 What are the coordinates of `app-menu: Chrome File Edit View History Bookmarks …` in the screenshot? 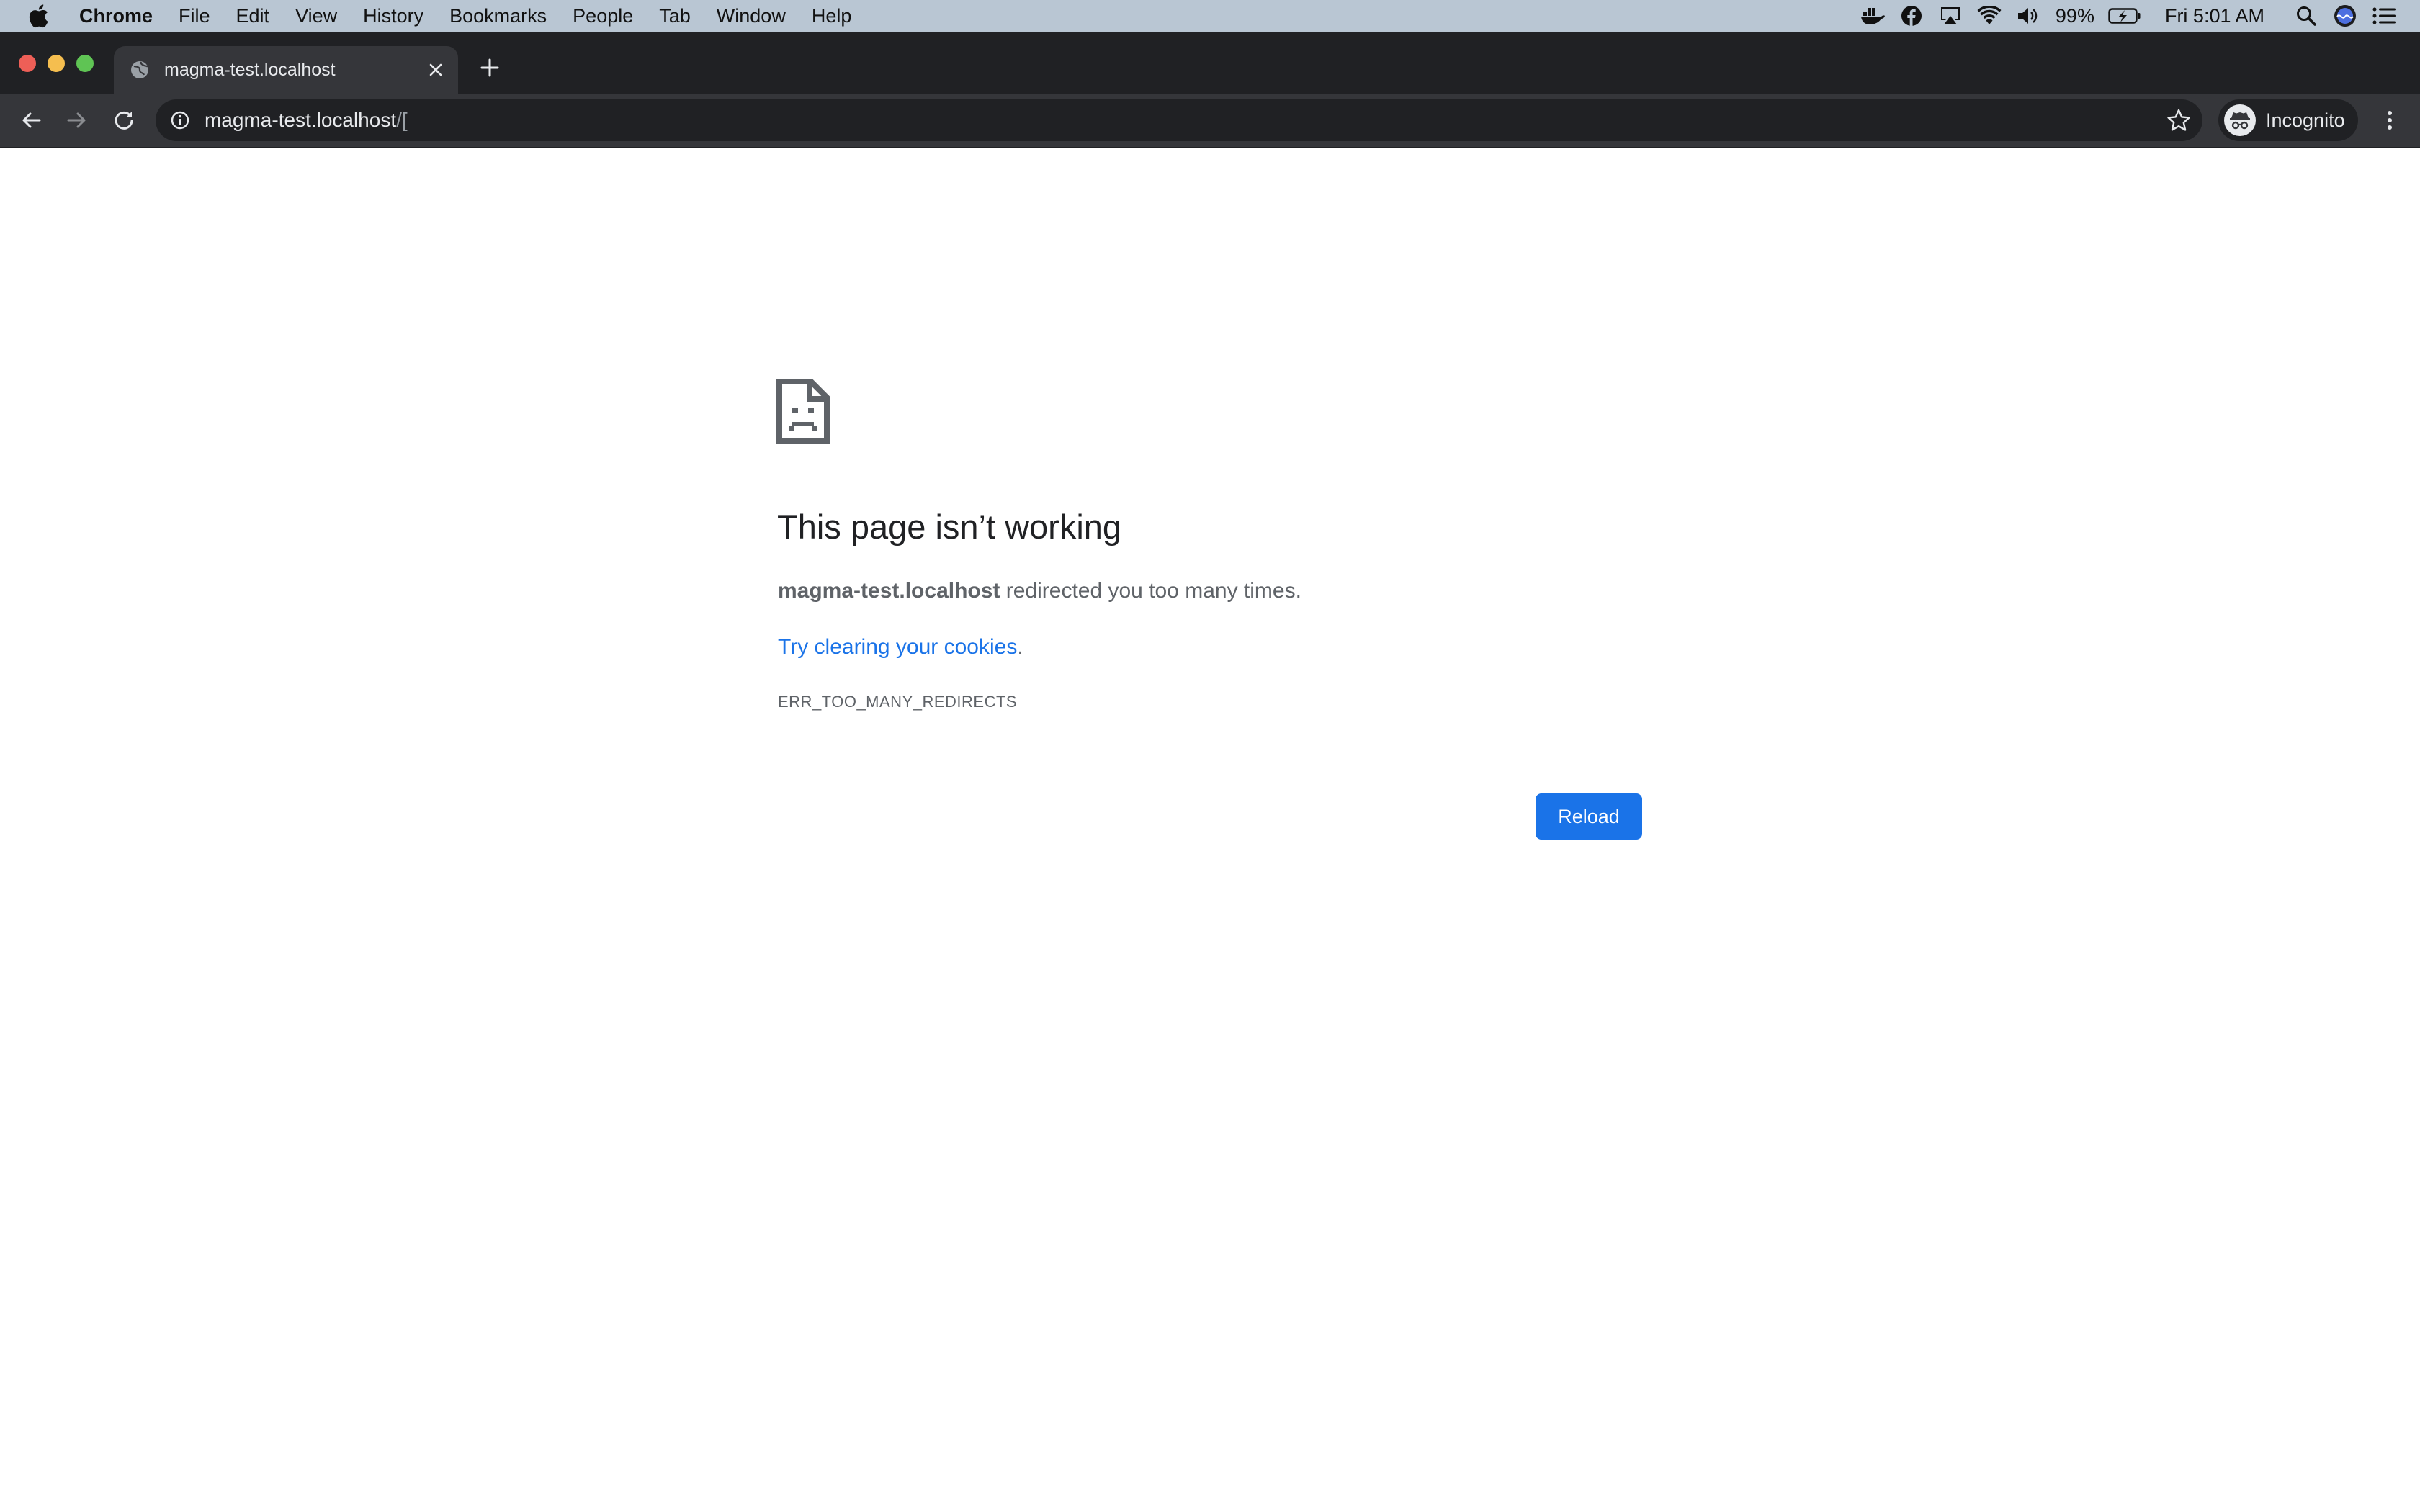 It's located at (478, 16).